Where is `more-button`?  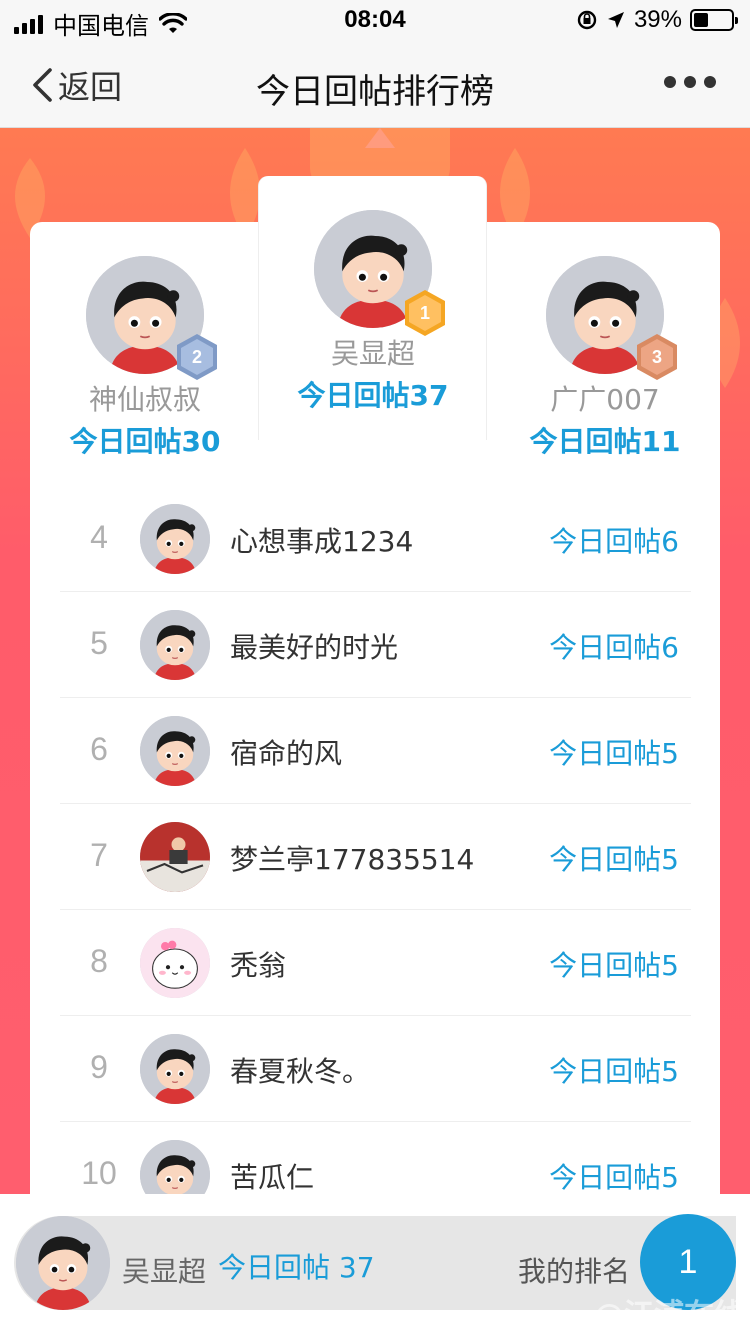 more-button is located at coordinates (690, 82).